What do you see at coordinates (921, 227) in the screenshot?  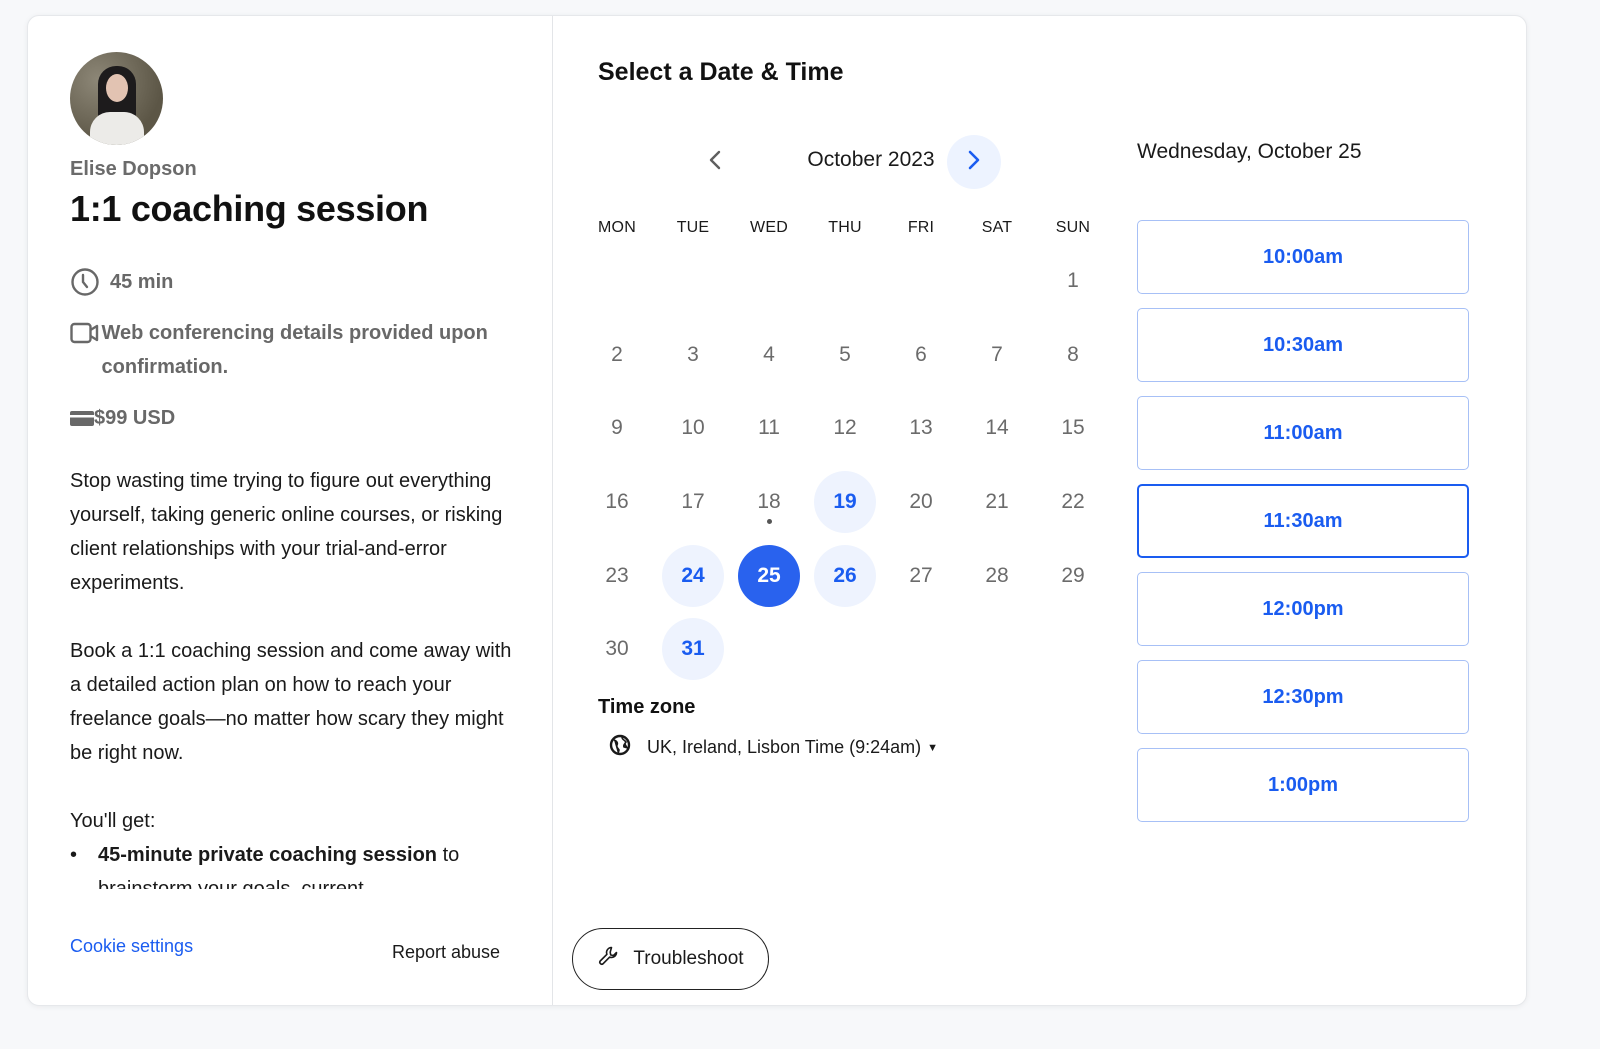 I see `weekday-label: FRI` at bounding box center [921, 227].